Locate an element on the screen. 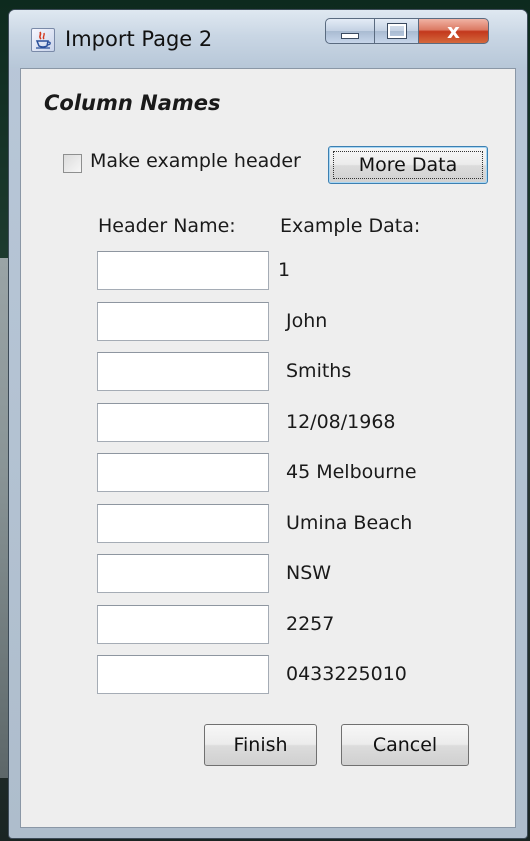 This screenshot has height=841, width=530. close-button: x is located at coordinates (454, 31).